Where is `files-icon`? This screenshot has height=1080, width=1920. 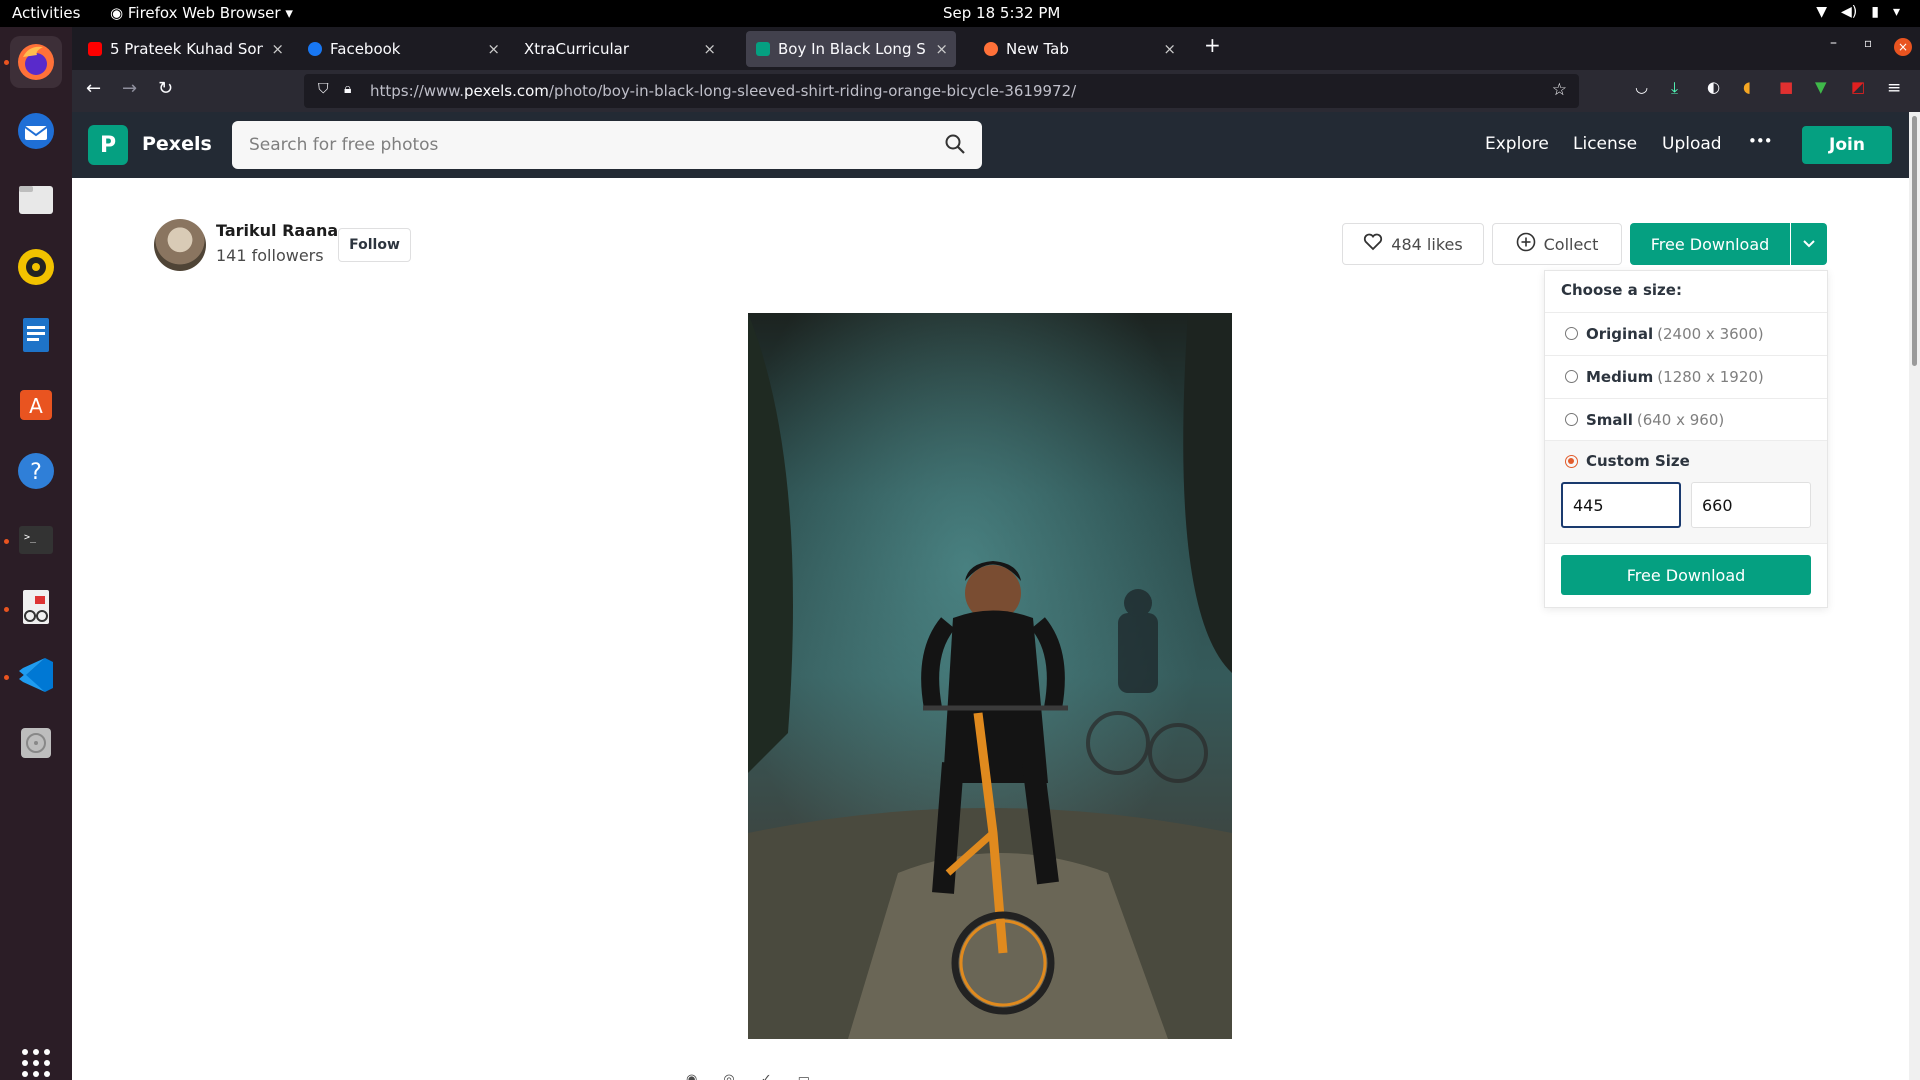
files-icon is located at coordinates (36, 199).